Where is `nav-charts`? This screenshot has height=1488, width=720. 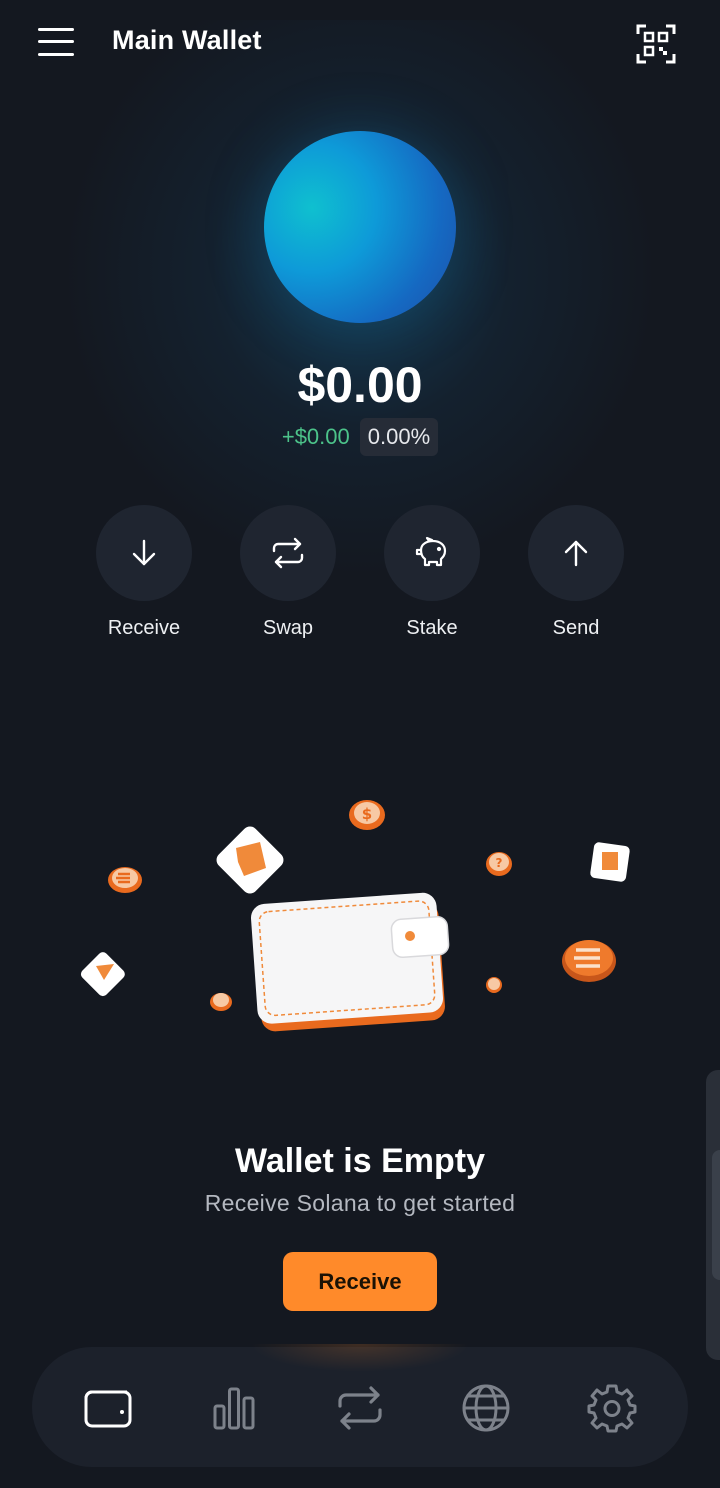 nav-charts is located at coordinates (234, 1408).